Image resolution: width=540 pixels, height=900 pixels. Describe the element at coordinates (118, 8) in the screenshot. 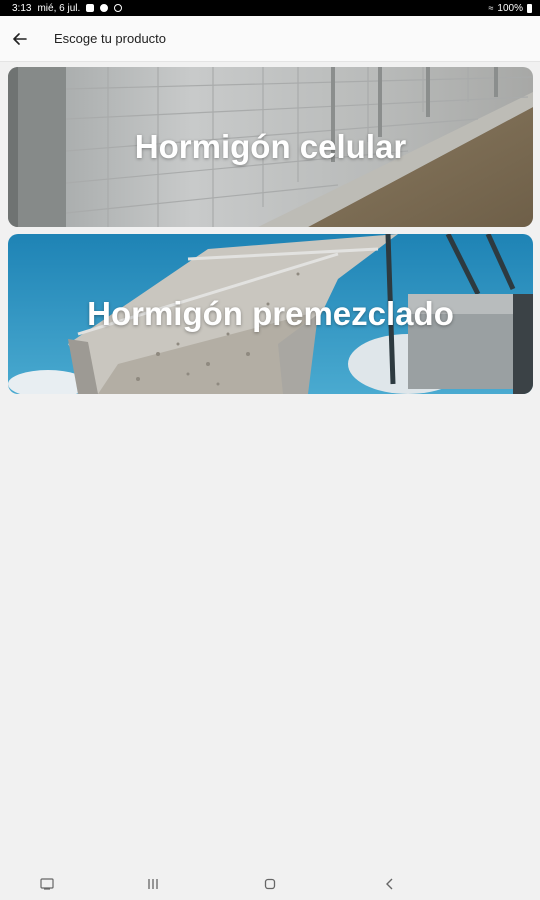

I see `sync-icon` at that location.